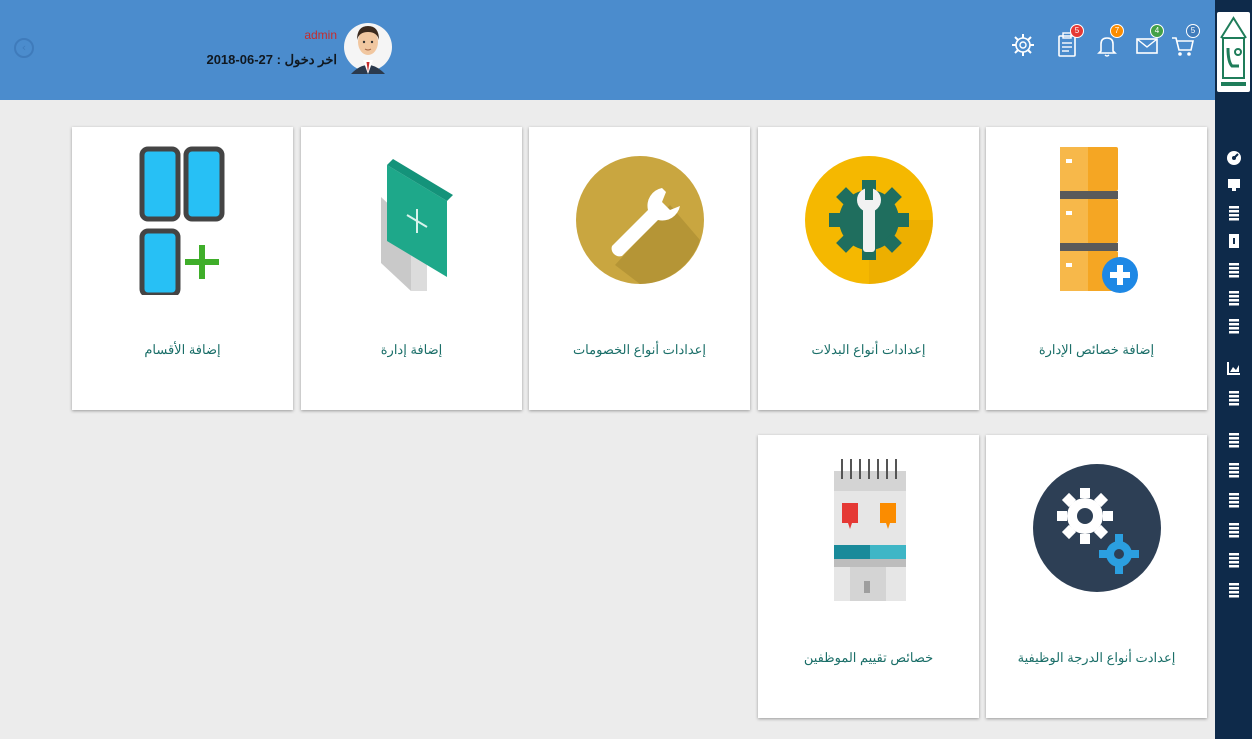  Describe the element at coordinates (1068, 42) in the screenshot. I see `clipboard-icon: 5` at that location.